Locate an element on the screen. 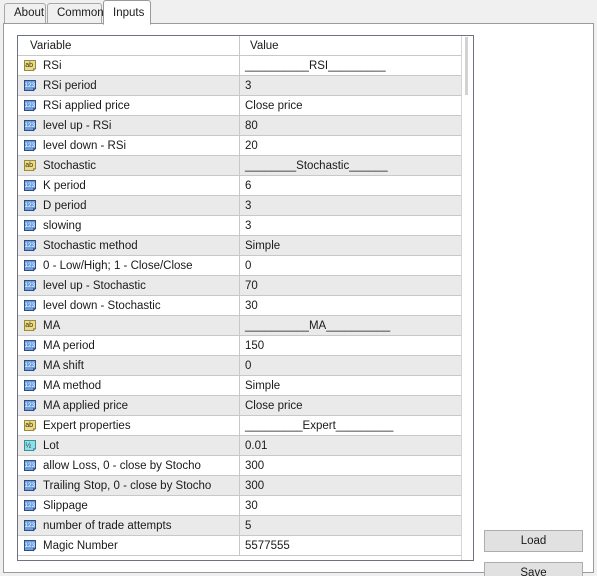 Image resolution: width=597 pixels, height=576 pixels. load-button: Load is located at coordinates (533, 541).